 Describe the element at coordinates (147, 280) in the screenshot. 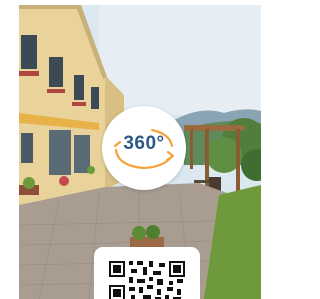

I see `qr-code-icon` at that location.